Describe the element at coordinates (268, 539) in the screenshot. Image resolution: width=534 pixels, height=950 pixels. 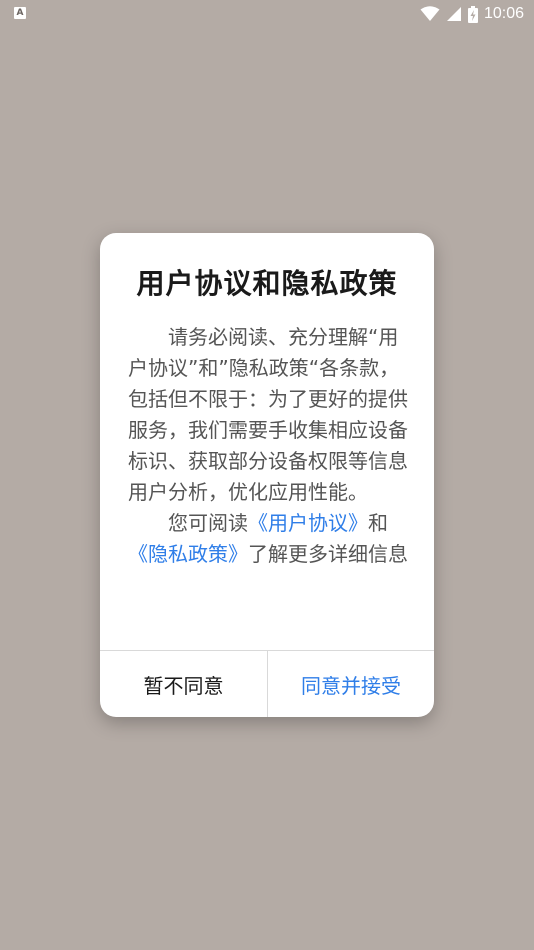
I see `dialog-paragraph-2: 您可阅读《用户协议》和《隐私政策》了解更多详细信息` at that location.